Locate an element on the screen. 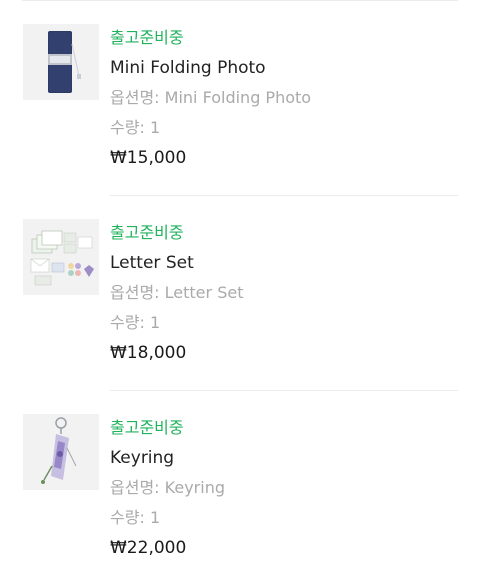 Image resolution: width=480 pixels, height=580 pixels. product-name: Letter Set is located at coordinates (152, 263).